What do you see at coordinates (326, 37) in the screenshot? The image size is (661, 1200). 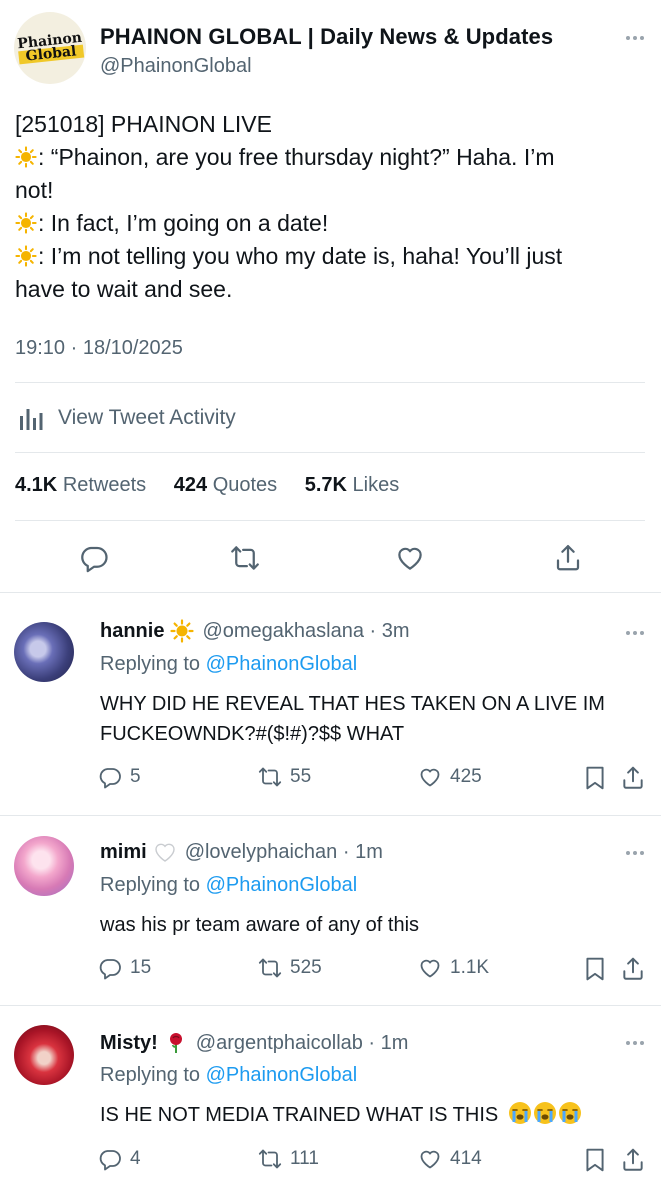 I see `display-name: PHAINON GLOBAL | Daily News & Updates` at bounding box center [326, 37].